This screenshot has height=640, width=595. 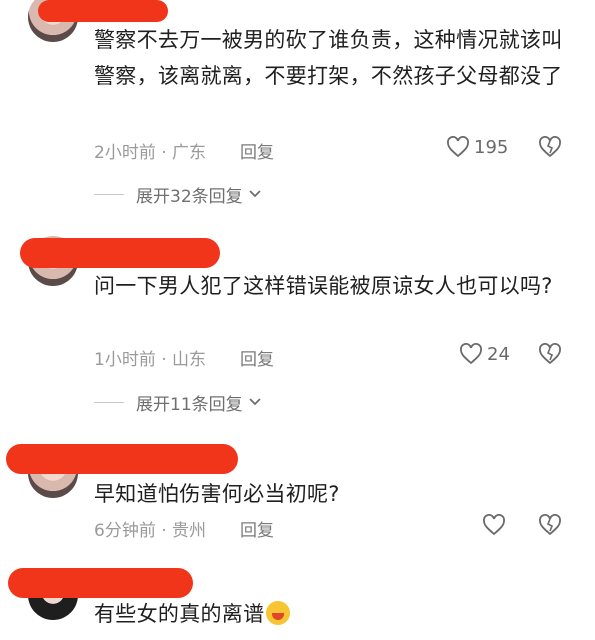 I want to click on comment-meta: 6分钟前 · 贵州 回复, so click(x=329, y=528).